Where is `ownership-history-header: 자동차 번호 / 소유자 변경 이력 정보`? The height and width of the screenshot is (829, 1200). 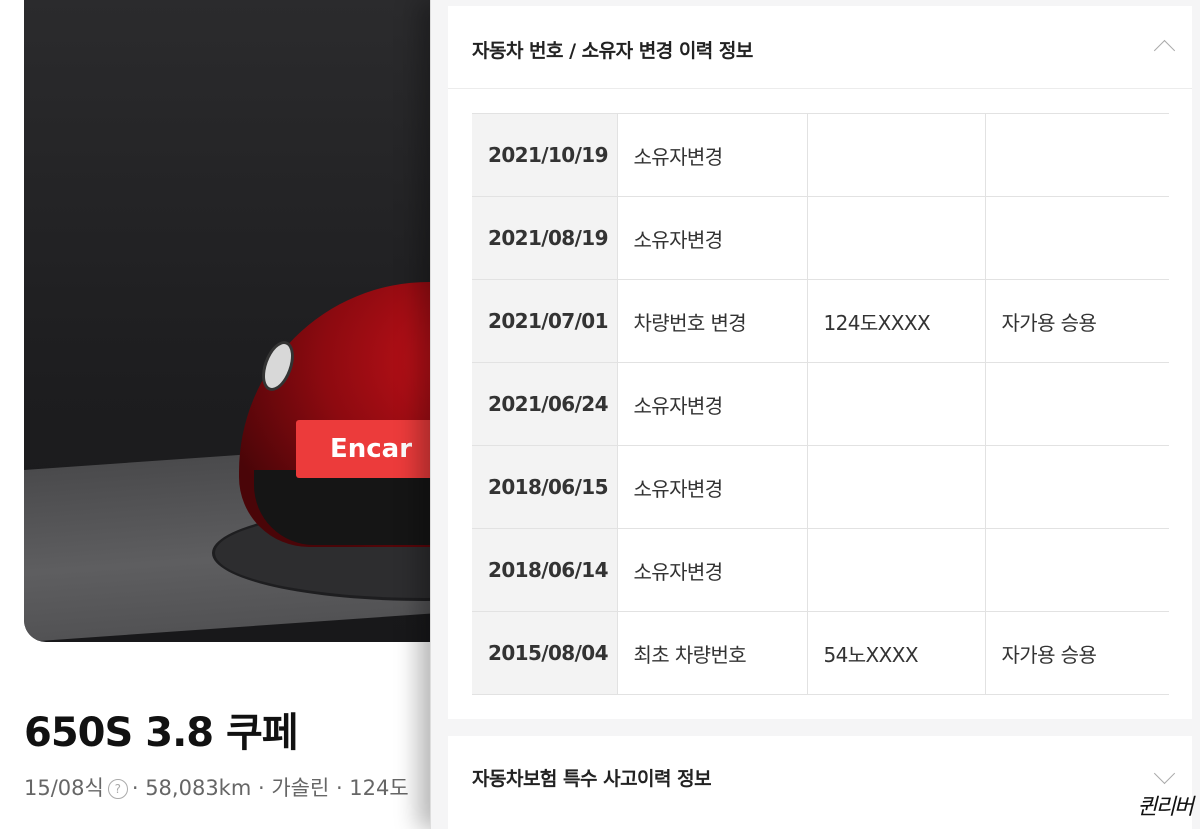
ownership-history-header: 자동차 번호 / 소유자 변경 이력 정보 is located at coordinates (820, 47).